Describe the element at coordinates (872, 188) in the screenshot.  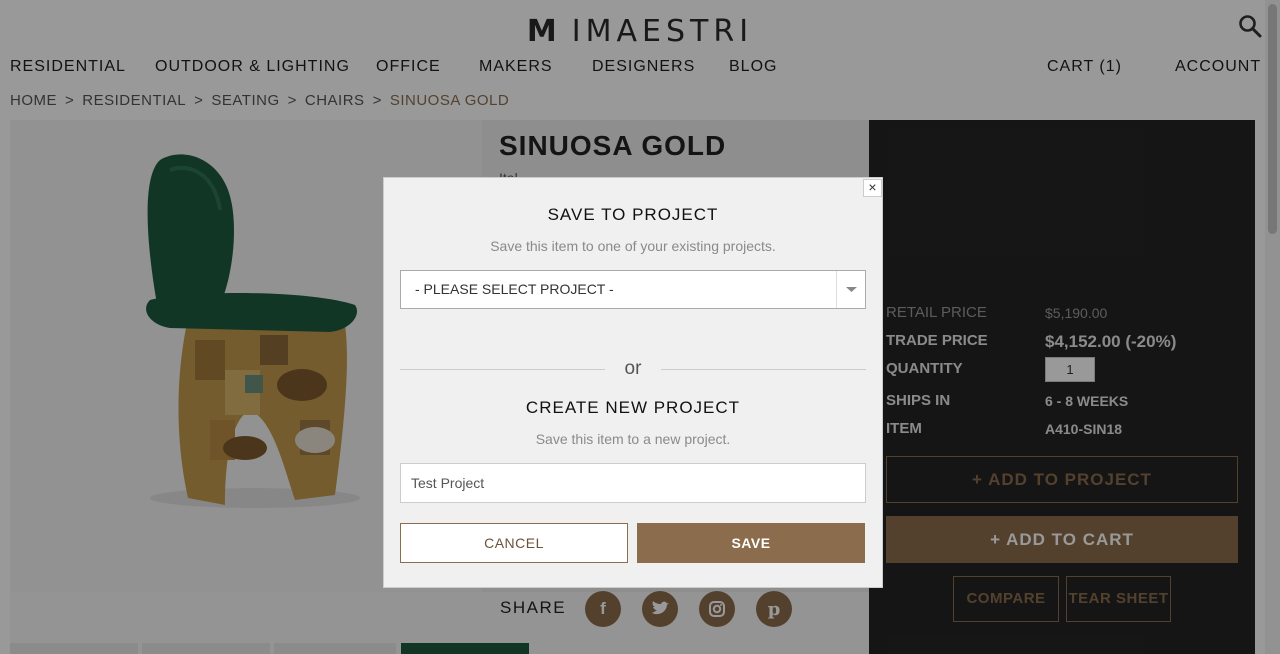
I see `close-icon: ×` at that location.